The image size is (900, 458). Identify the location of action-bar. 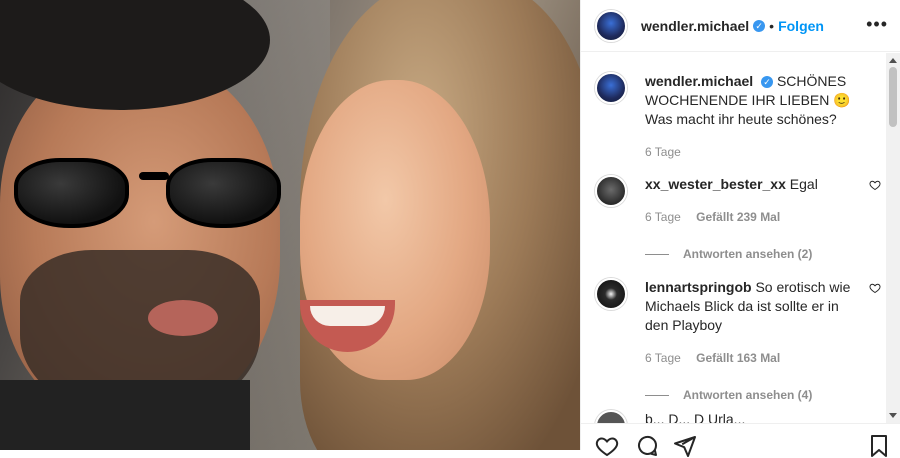
(740, 440).